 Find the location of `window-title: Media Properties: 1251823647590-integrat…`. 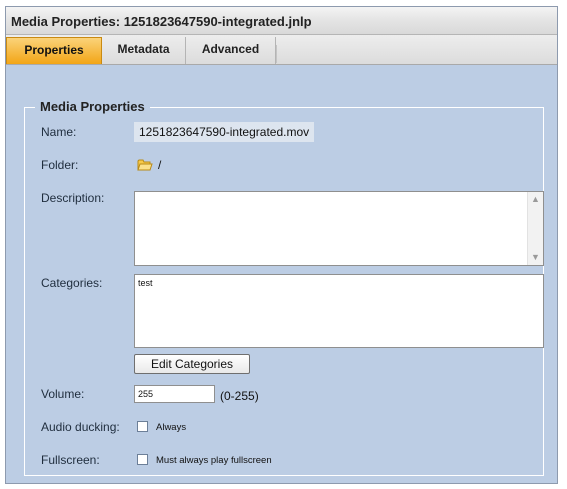

window-title: Media Properties: 1251823647590-integrat… is located at coordinates (161, 21).